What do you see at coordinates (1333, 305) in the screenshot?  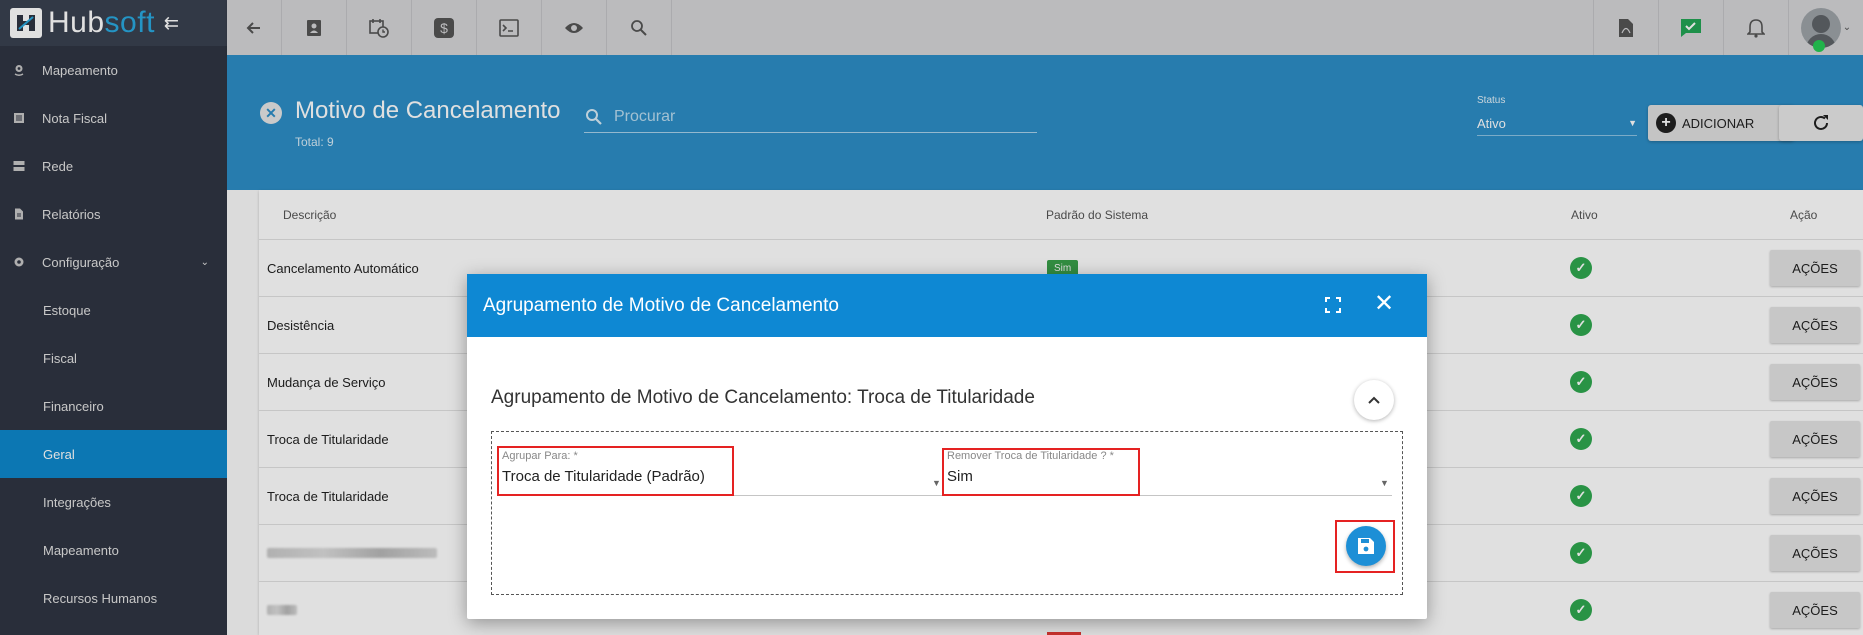 I see `fullscreen-icon` at bounding box center [1333, 305].